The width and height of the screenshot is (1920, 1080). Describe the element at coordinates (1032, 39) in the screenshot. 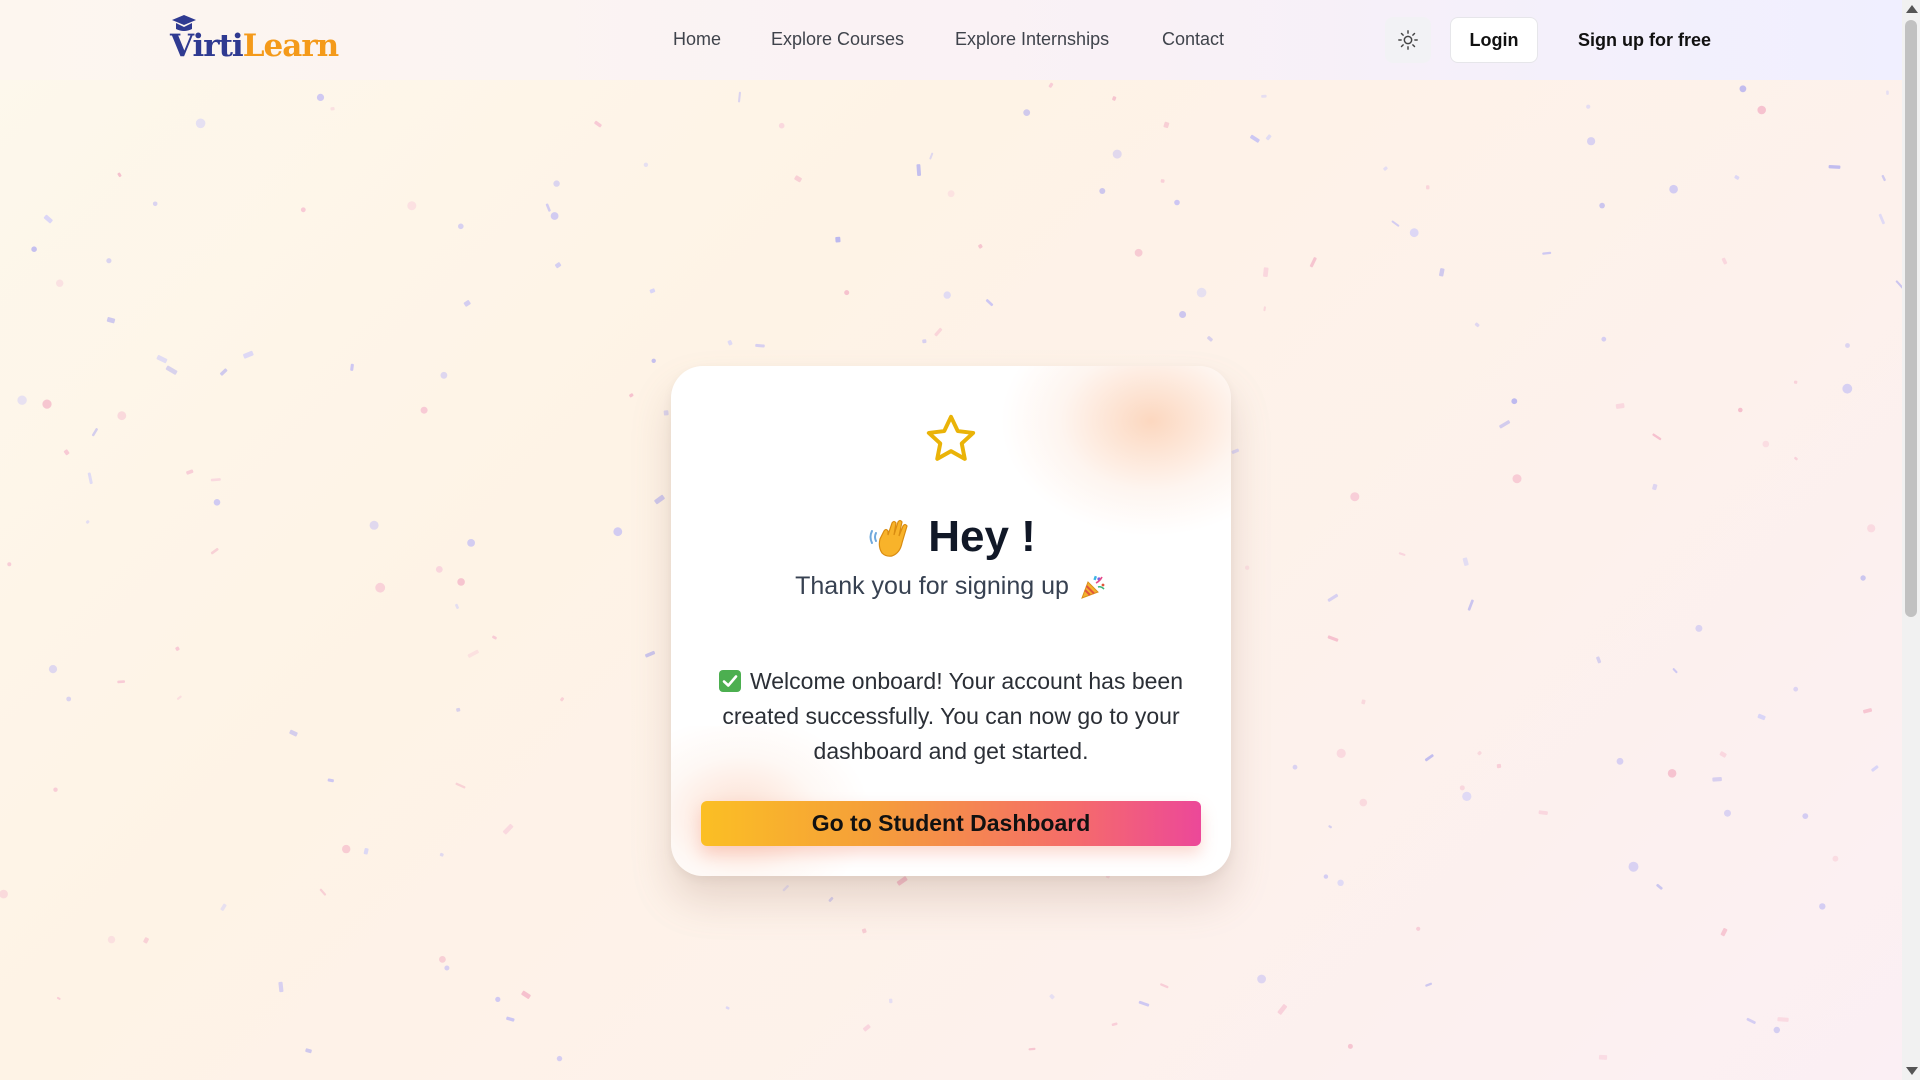

I see `nav-explore-internships: Explore Internships` at that location.